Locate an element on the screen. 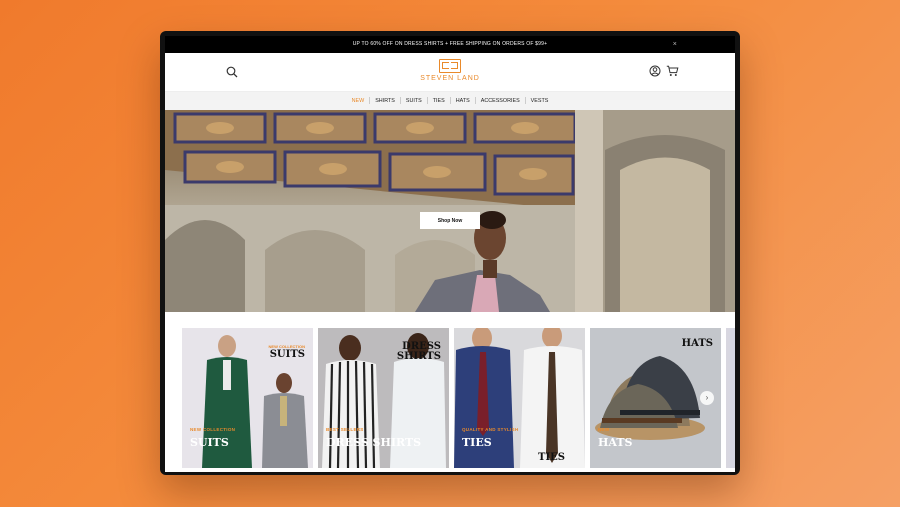 This screenshot has height=507, width=900. ties-corner-title: TIES is located at coordinates (551, 457).